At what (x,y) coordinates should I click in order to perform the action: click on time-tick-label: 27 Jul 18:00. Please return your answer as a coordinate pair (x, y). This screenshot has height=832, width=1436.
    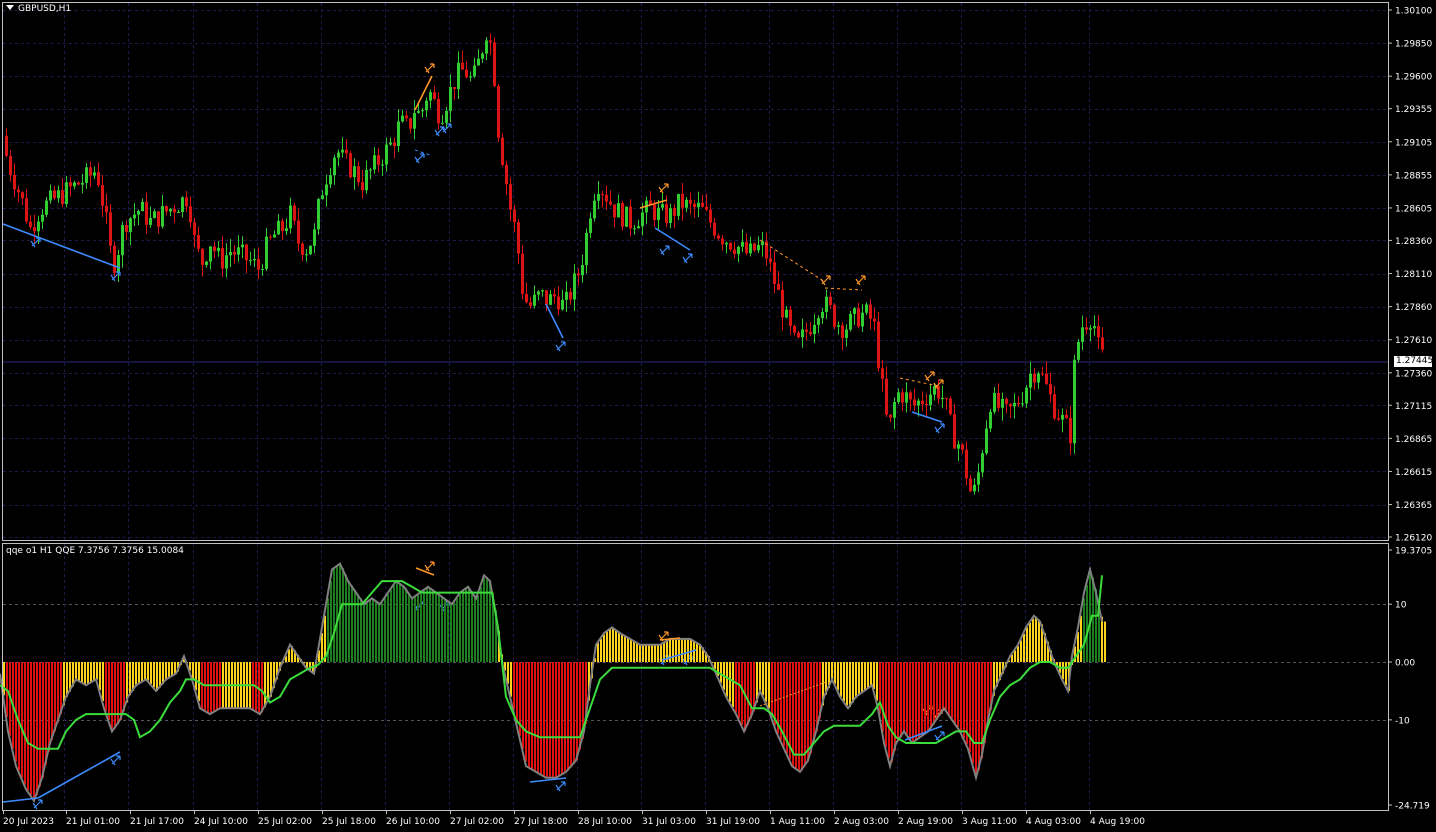
    Looking at the image, I should click on (541, 822).